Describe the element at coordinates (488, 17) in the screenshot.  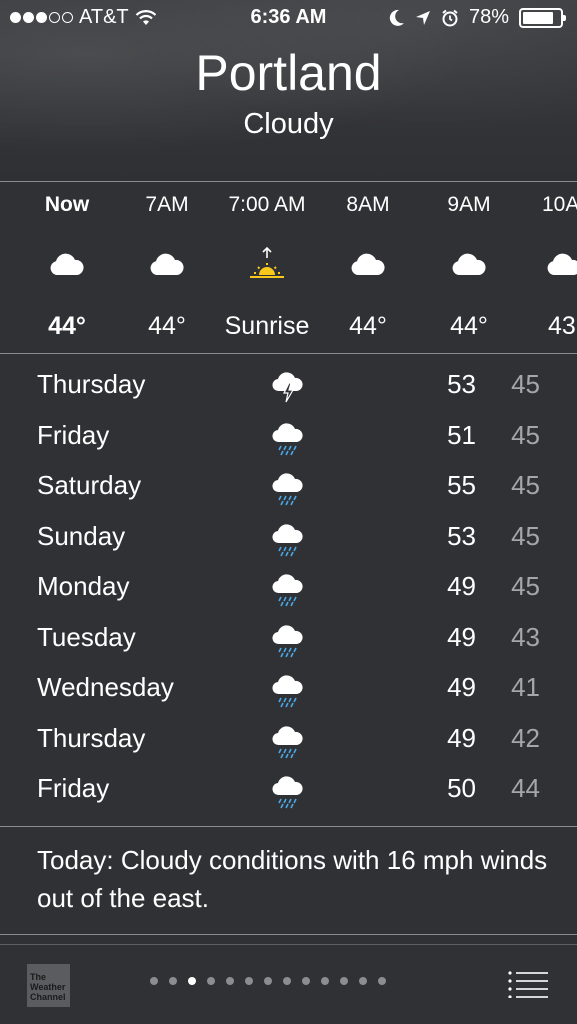
I see `battery-percent: 78%` at that location.